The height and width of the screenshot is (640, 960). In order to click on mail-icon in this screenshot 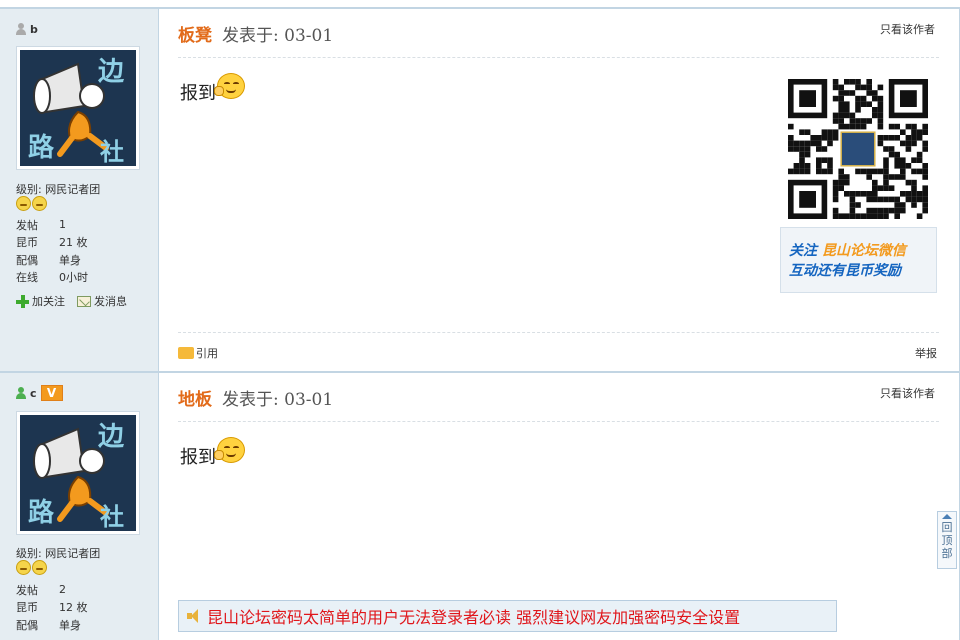, I will do `click(84, 301)`.